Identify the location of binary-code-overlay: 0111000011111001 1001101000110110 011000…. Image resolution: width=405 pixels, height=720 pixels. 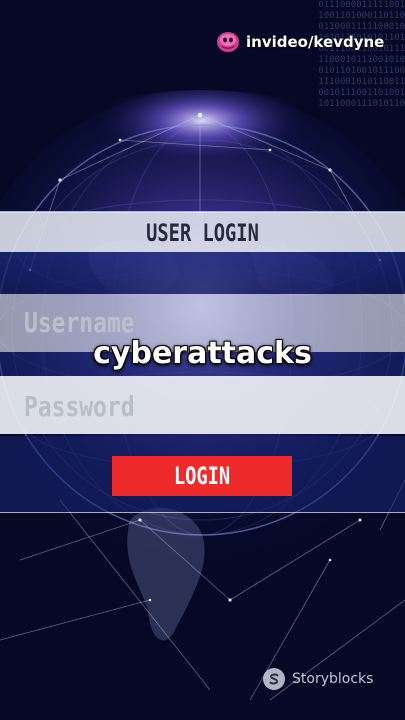
(361, 54).